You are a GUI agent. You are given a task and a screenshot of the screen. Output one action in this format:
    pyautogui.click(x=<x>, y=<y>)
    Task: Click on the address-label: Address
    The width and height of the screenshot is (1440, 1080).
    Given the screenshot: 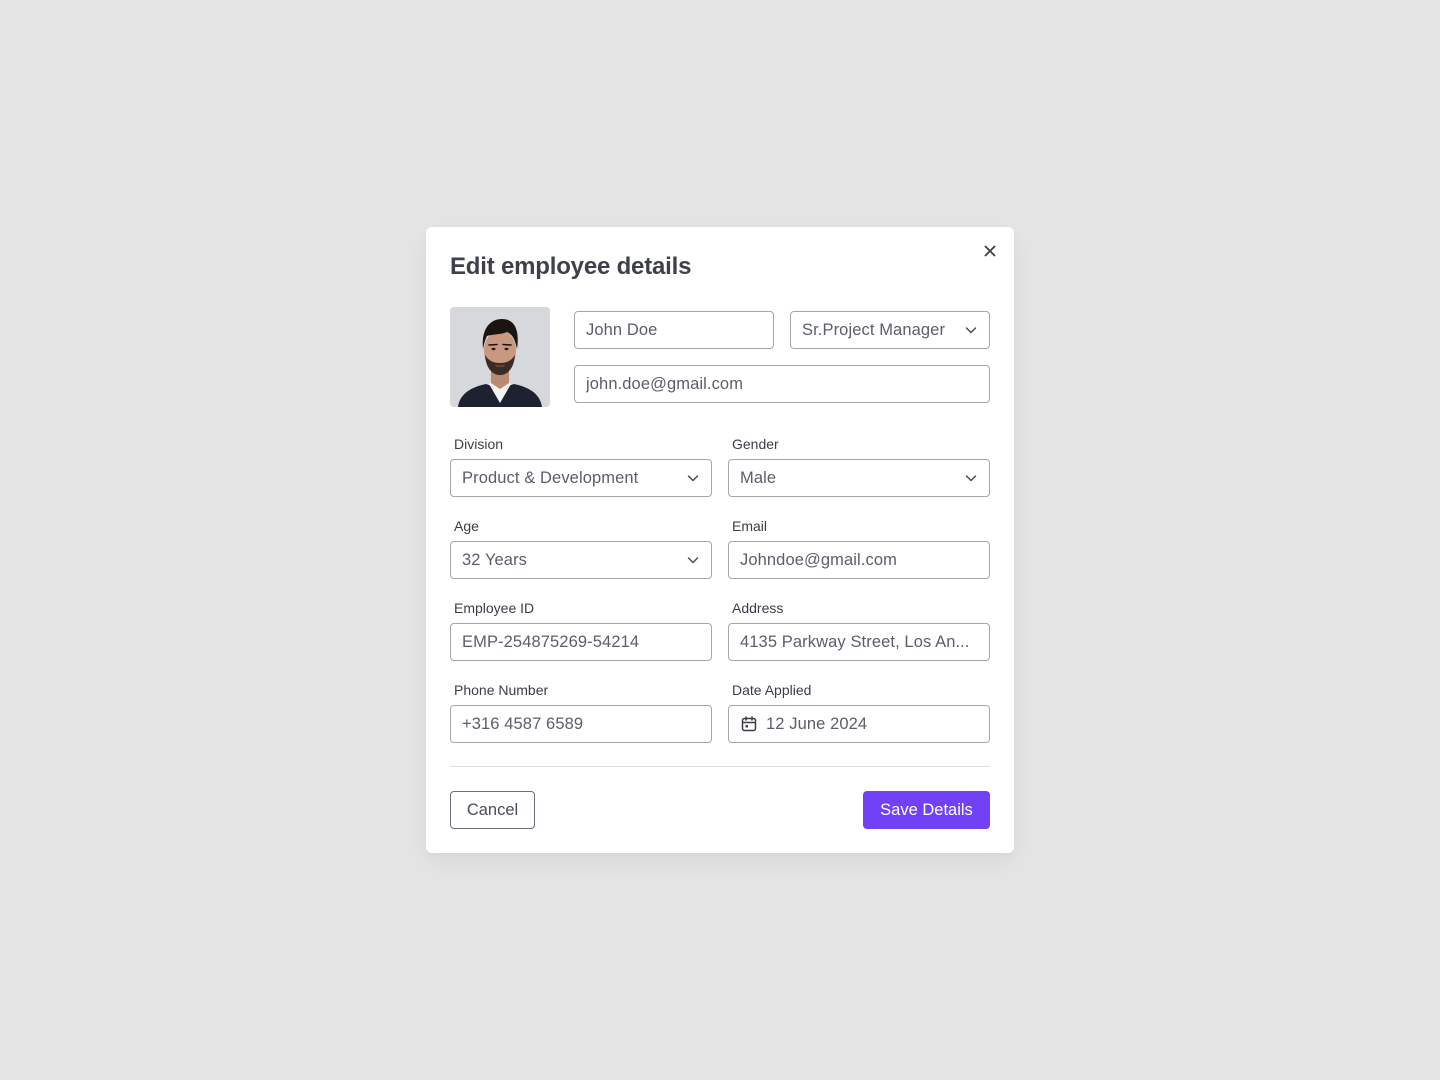 What is the action you would take?
    pyautogui.click(x=758, y=608)
    